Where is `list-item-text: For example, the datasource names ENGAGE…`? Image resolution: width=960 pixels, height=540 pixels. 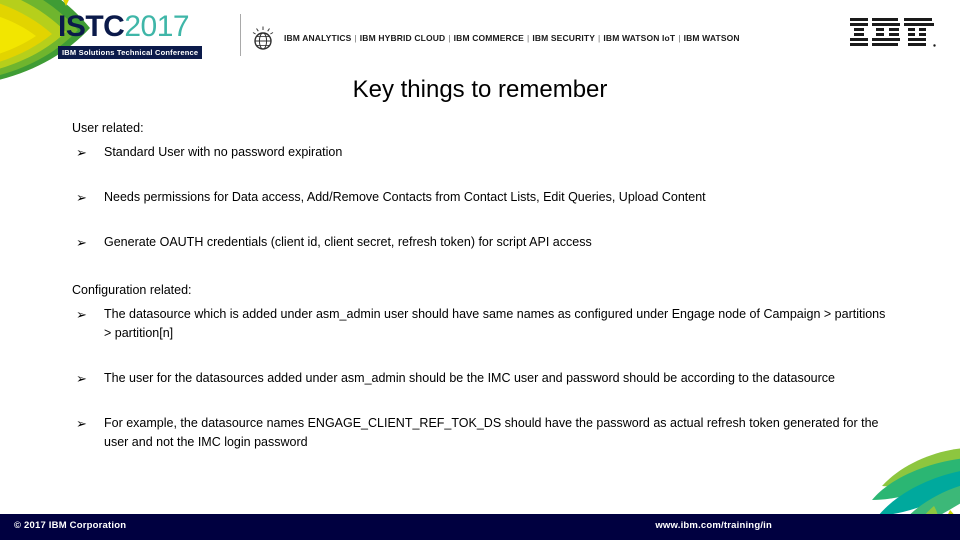 list-item-text: For example, the datasource names ENGAGE… is located at coordinates (491, 432).